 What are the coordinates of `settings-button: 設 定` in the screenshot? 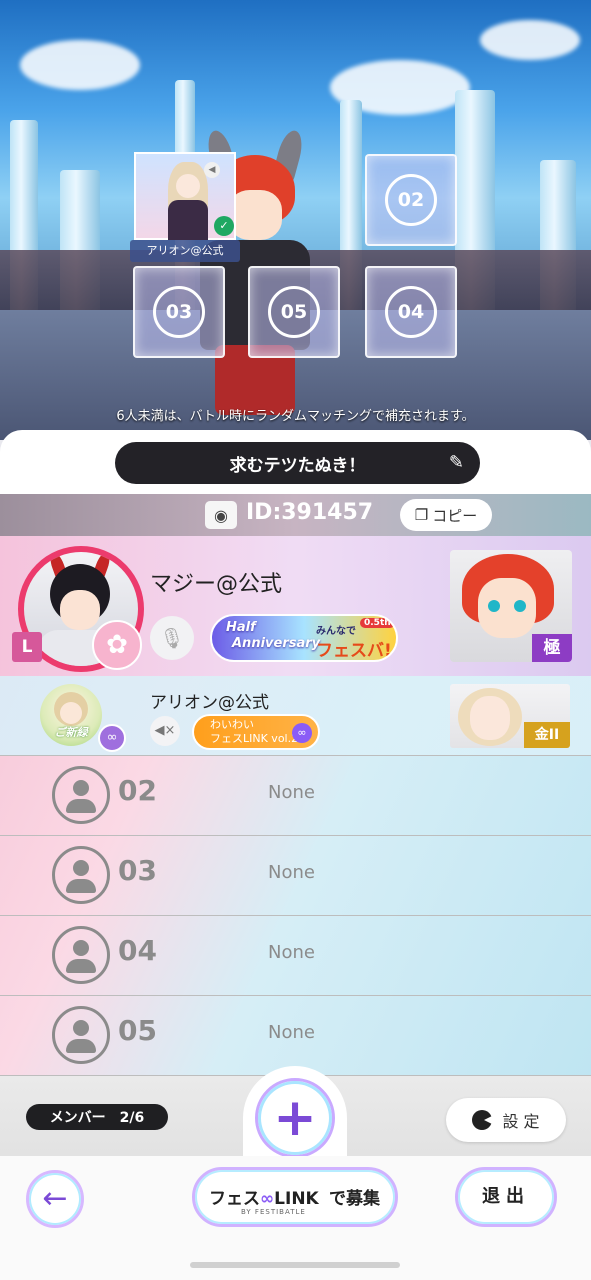 It's located at (506, 1120).